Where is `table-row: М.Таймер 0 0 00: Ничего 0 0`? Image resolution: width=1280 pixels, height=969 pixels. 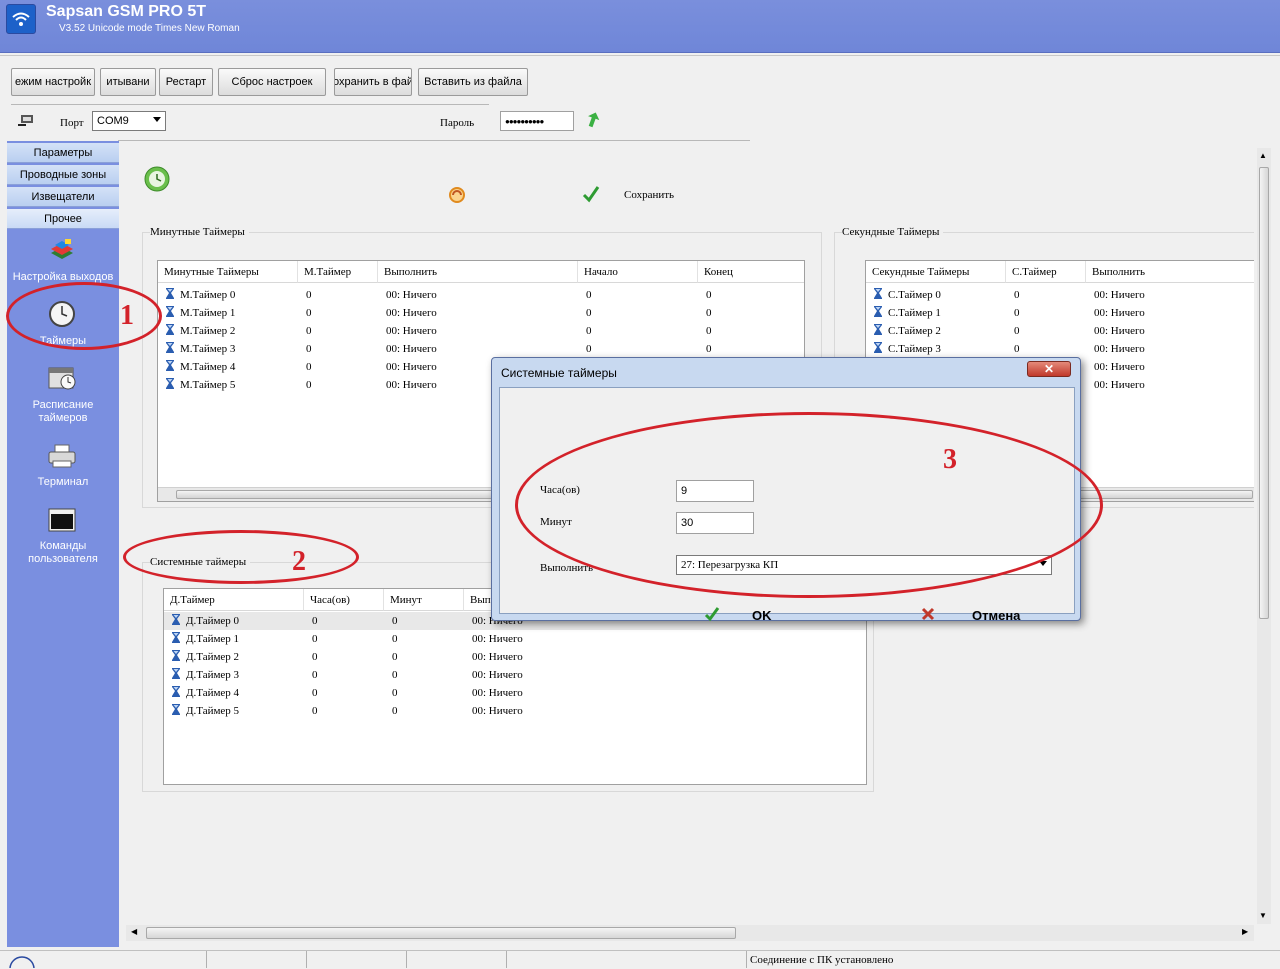
table-row: М.Таймер 0 0 00: Ничего 0 0 is located at coordinates (481, 295).